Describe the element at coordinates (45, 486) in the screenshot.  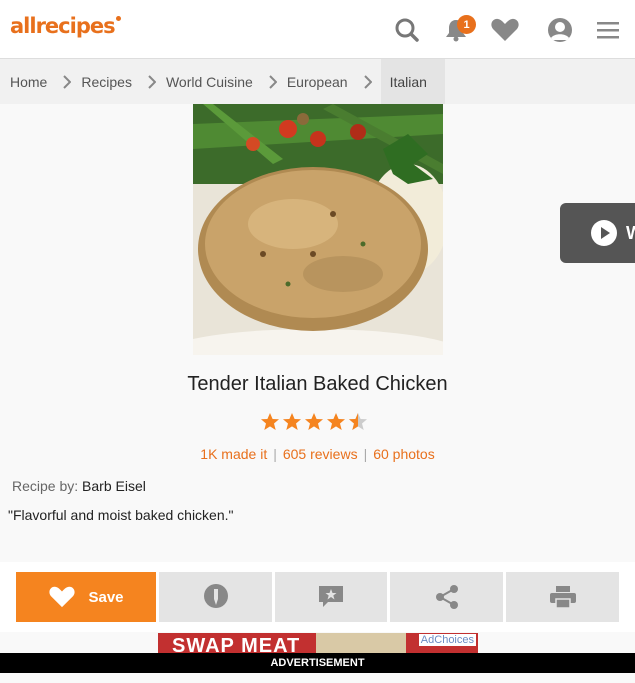
I see `recipe-by-label: Recipe by:` at that location.